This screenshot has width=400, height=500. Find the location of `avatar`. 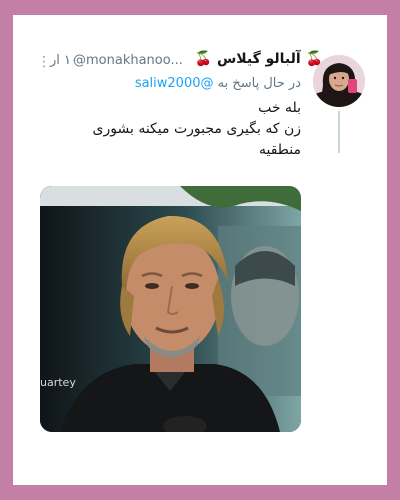

avatar is located at coordinates (339, 81).